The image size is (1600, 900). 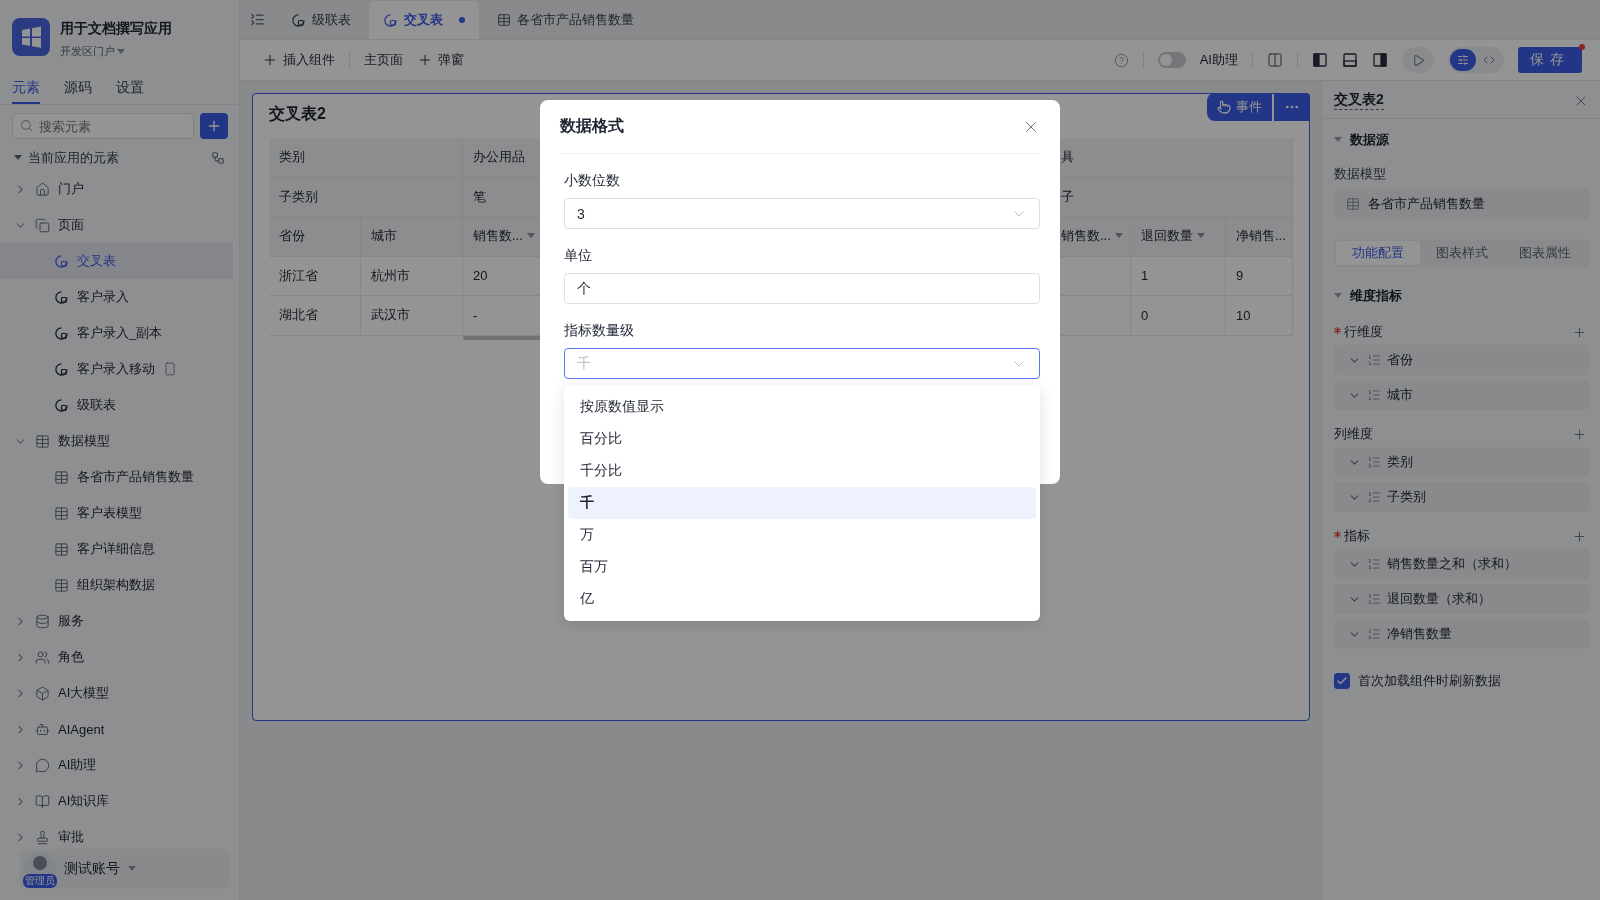 What do you see at coordinates (802, 567) in the screenshot?
I see `dropdown-option: 百万` at bounding box center [802, 567].